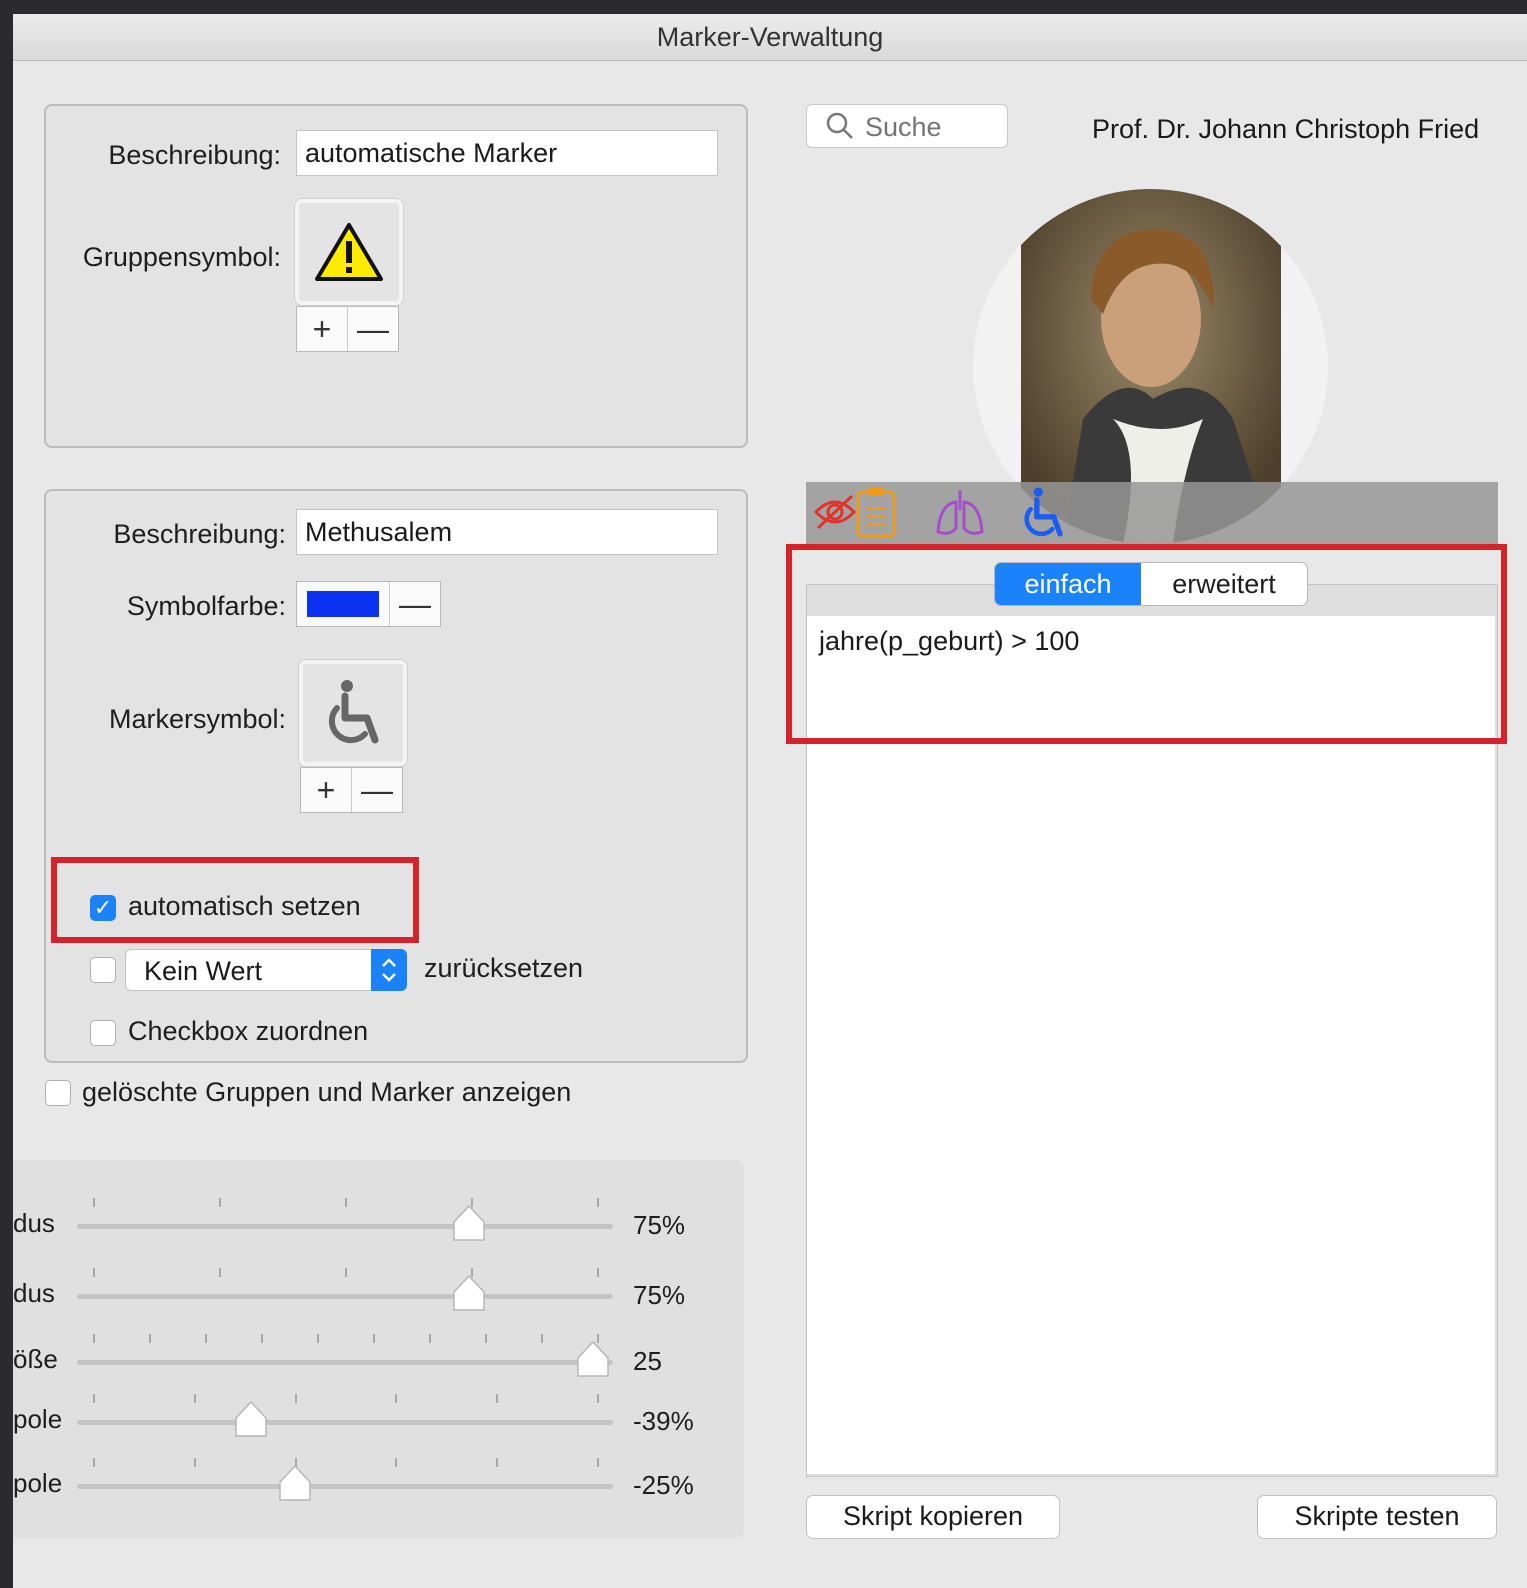  Describe the element at coordinates (1286, 129) in the screenshot. I see `patient-name: Prof. Dr. Johann Christoph Fried` at that location.